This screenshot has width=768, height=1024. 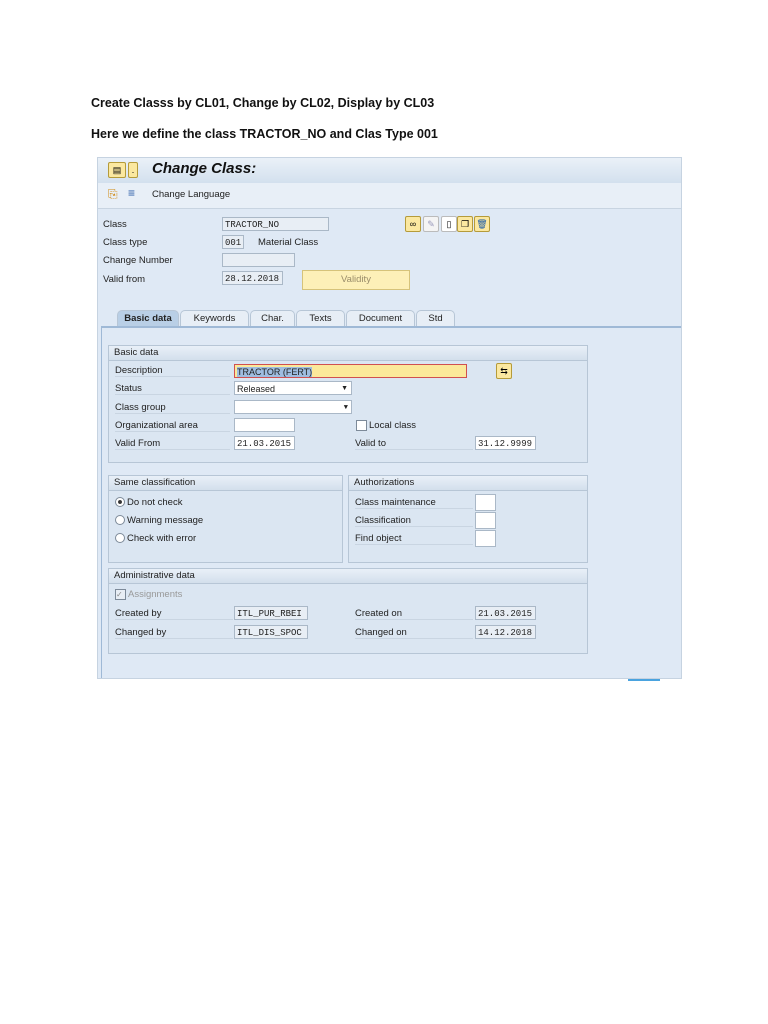 I want to click on created-by-label: Created by, so click(x=174, y=614).